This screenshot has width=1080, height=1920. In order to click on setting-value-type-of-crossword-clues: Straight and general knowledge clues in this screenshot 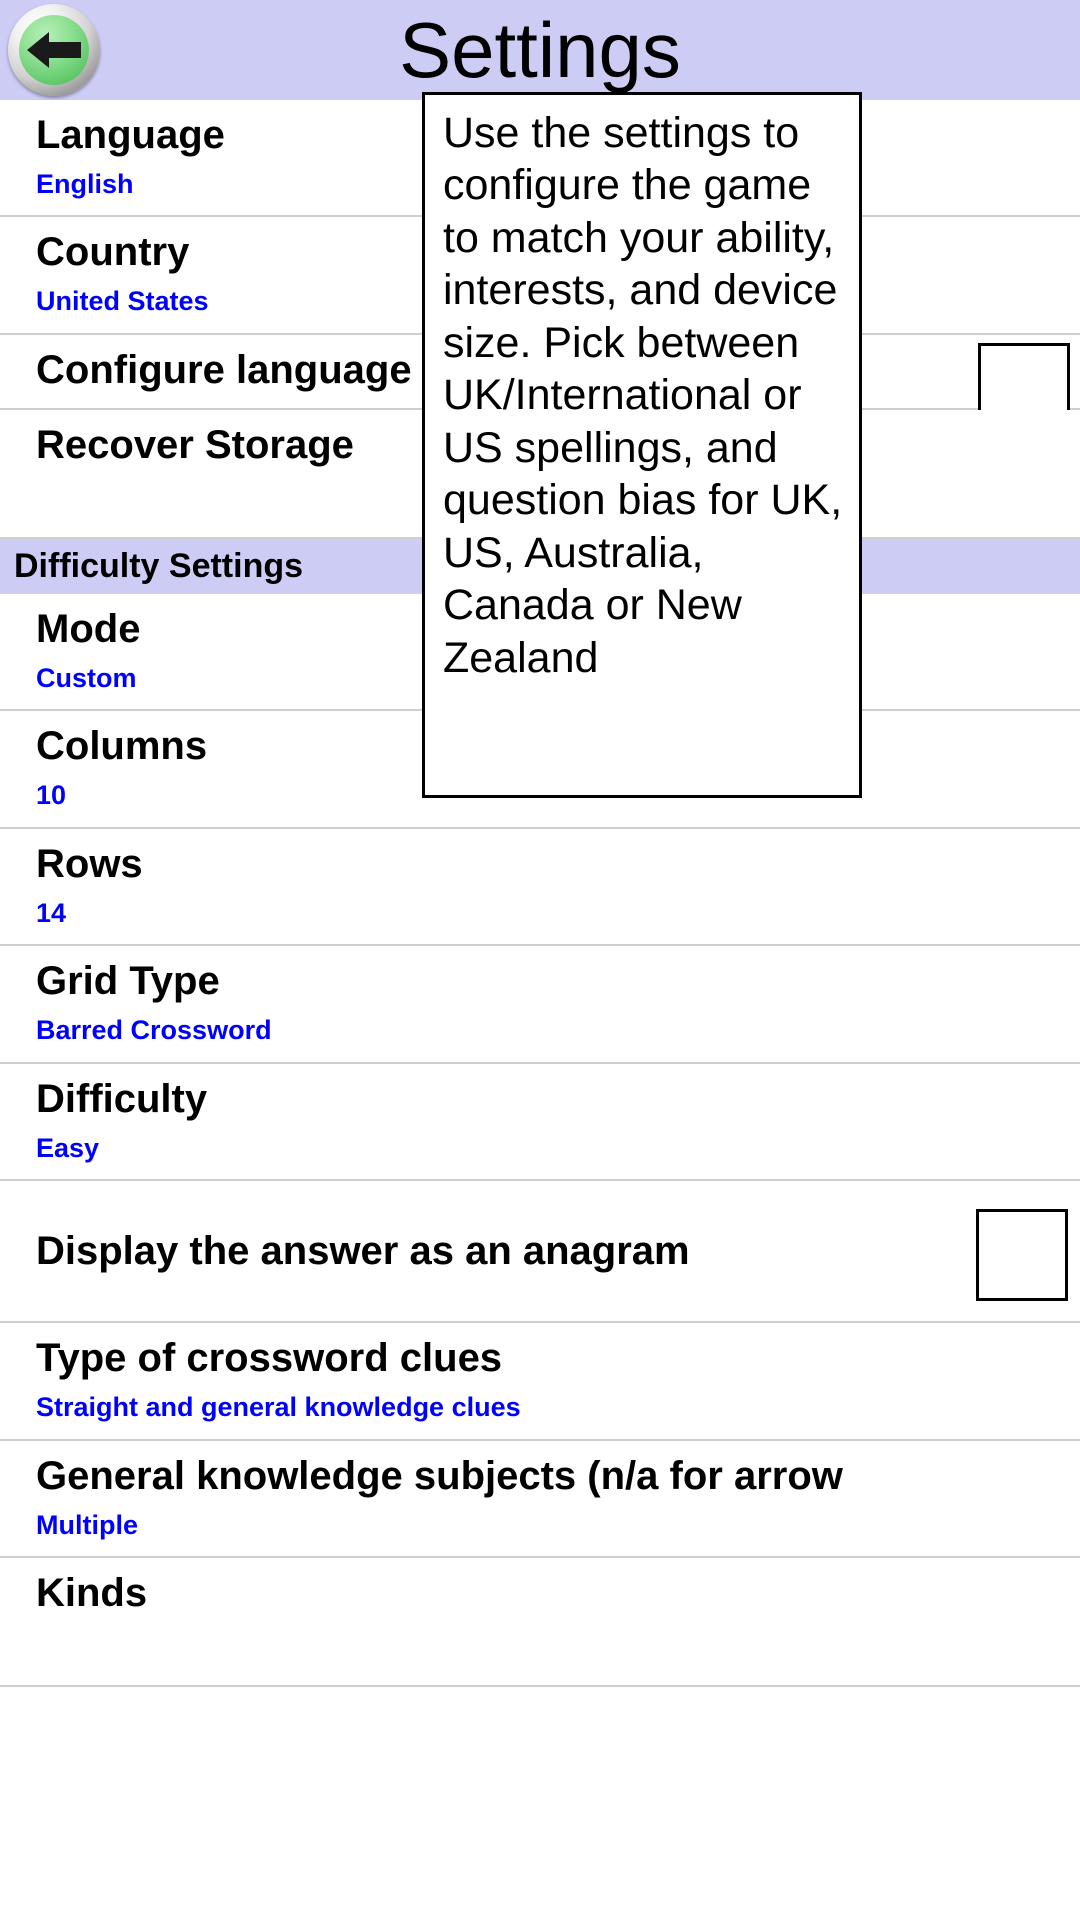, I will do `click(278, 1407)`.